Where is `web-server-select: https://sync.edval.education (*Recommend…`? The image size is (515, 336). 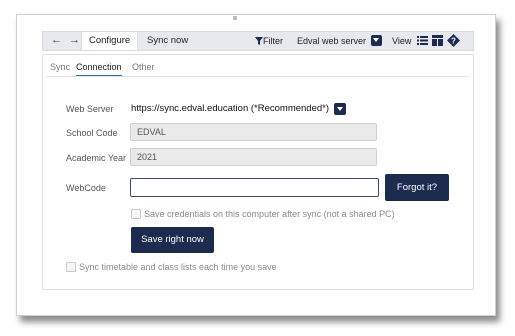 web-server-select: https://sync.edval.education (*Recommend… is located at coordinates (230, 109).